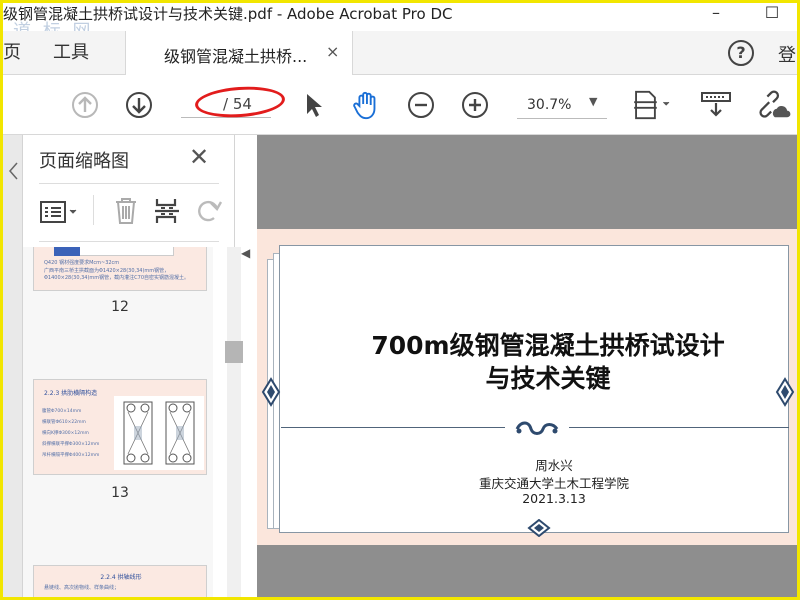 The height and width of the screenshot is (600, 800). I want to click on share-link-icon, so click(773, 105).